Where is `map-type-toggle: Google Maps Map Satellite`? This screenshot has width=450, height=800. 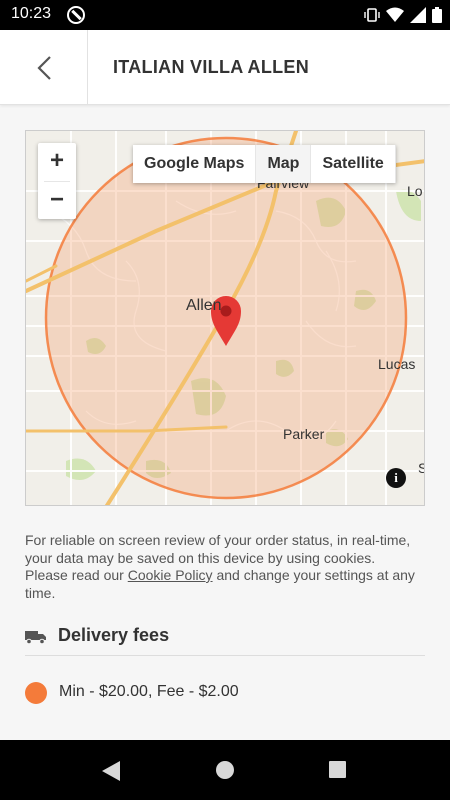 map-type-toggle: Google Maps Map Satellite is located at coordinates (264, 164).